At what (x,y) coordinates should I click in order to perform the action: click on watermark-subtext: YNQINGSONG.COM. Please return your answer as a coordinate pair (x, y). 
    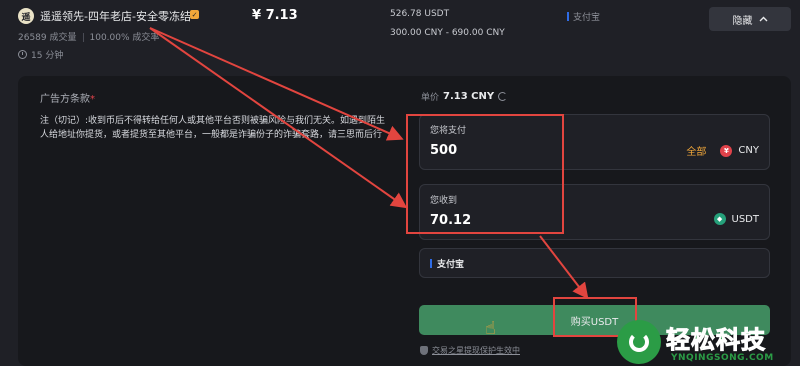
    Looking at the image, I should click on (722, 358).